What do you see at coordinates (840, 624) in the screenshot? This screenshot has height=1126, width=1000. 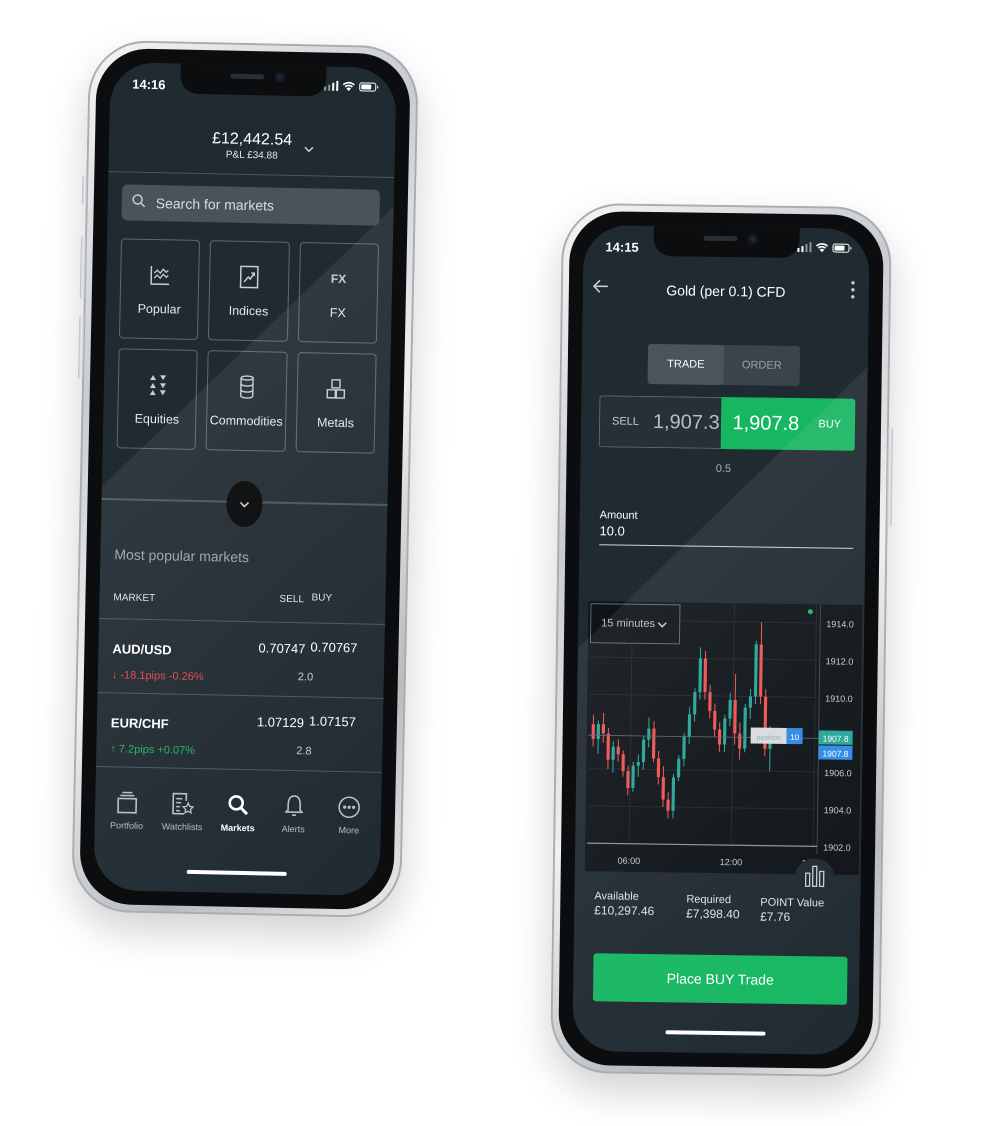 I see `y-tick-label: 1914.0` at bounding box center [840, 624].